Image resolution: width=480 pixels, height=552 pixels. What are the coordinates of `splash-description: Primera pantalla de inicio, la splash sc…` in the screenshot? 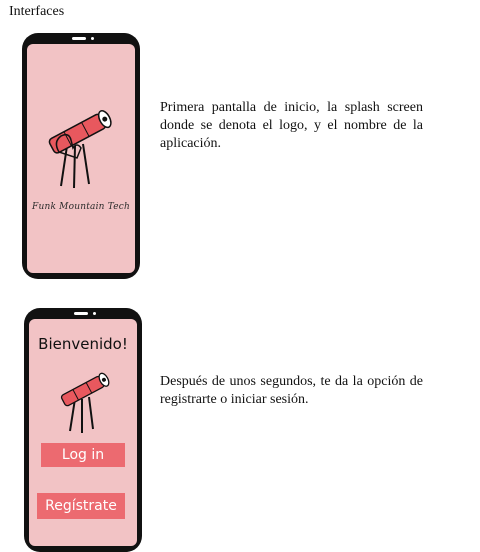 It's located at (291, 125).